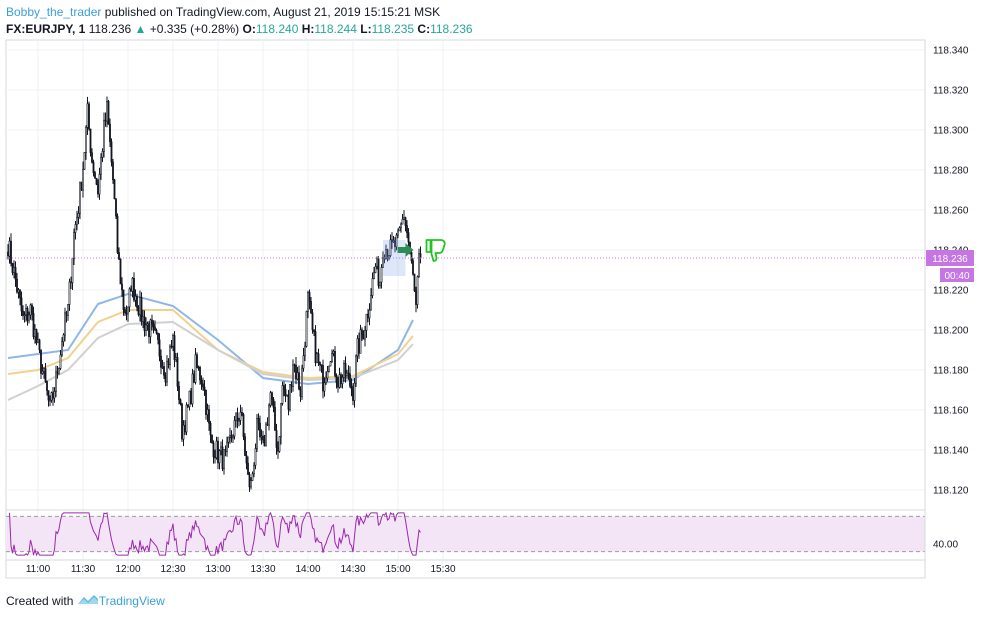  Describe the element at coordinates (217, 569) in the screenshot. I see `x-tick-label: 13:00` at that location.